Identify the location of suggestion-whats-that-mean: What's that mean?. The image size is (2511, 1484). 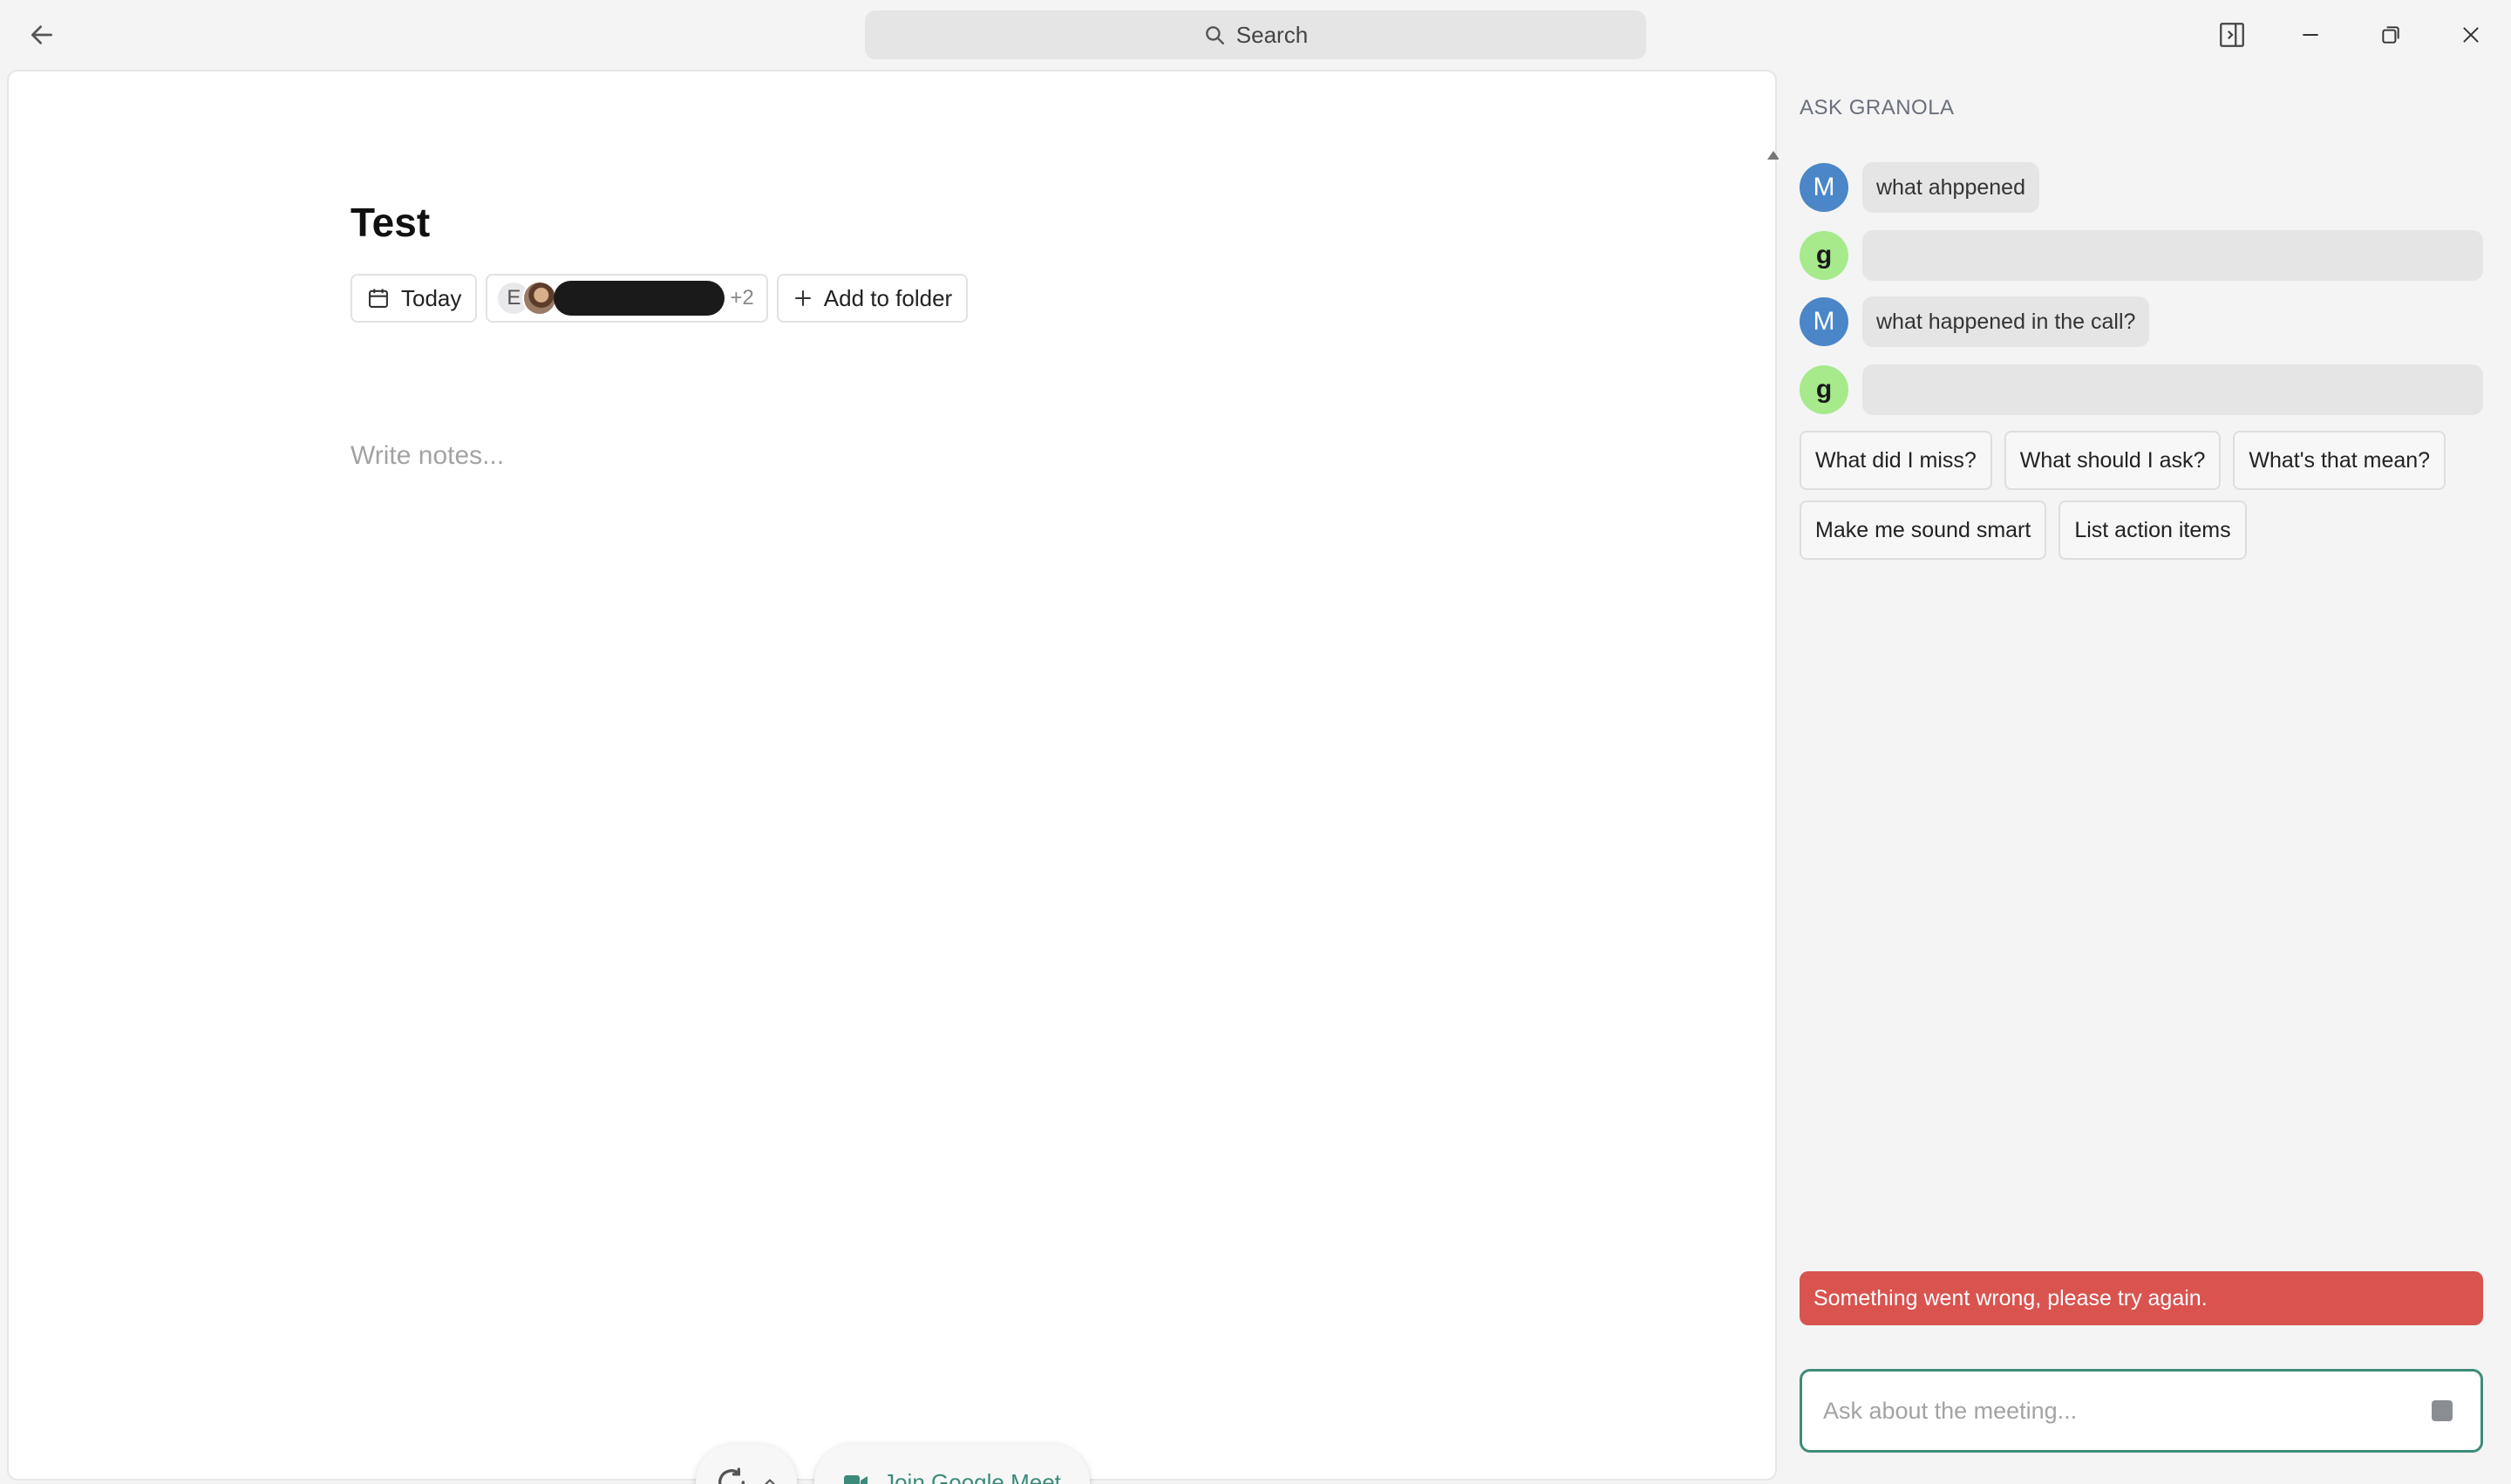
(2339, 460).